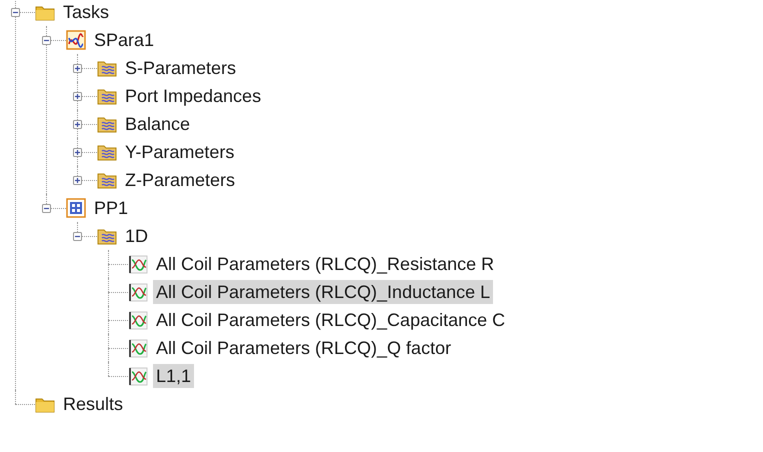  Describe the element at coordinates (173, 376) in the screenshot. I see `tree-item: L1,1` at that location.